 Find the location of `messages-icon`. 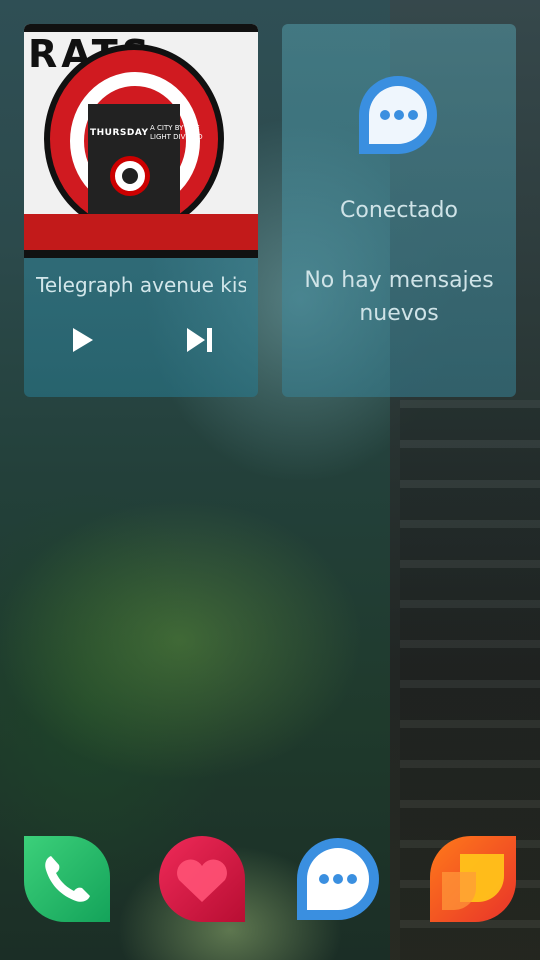

messages-icon is located at coordinates (398, 115).